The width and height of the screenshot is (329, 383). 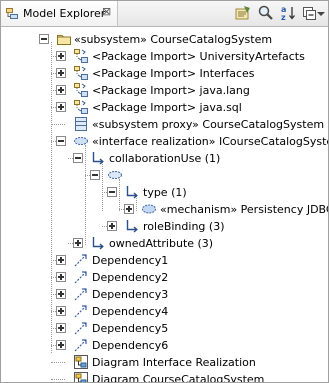 I want to click on tree-item-label: collaborationUse (1), so click(x=165, y=158).